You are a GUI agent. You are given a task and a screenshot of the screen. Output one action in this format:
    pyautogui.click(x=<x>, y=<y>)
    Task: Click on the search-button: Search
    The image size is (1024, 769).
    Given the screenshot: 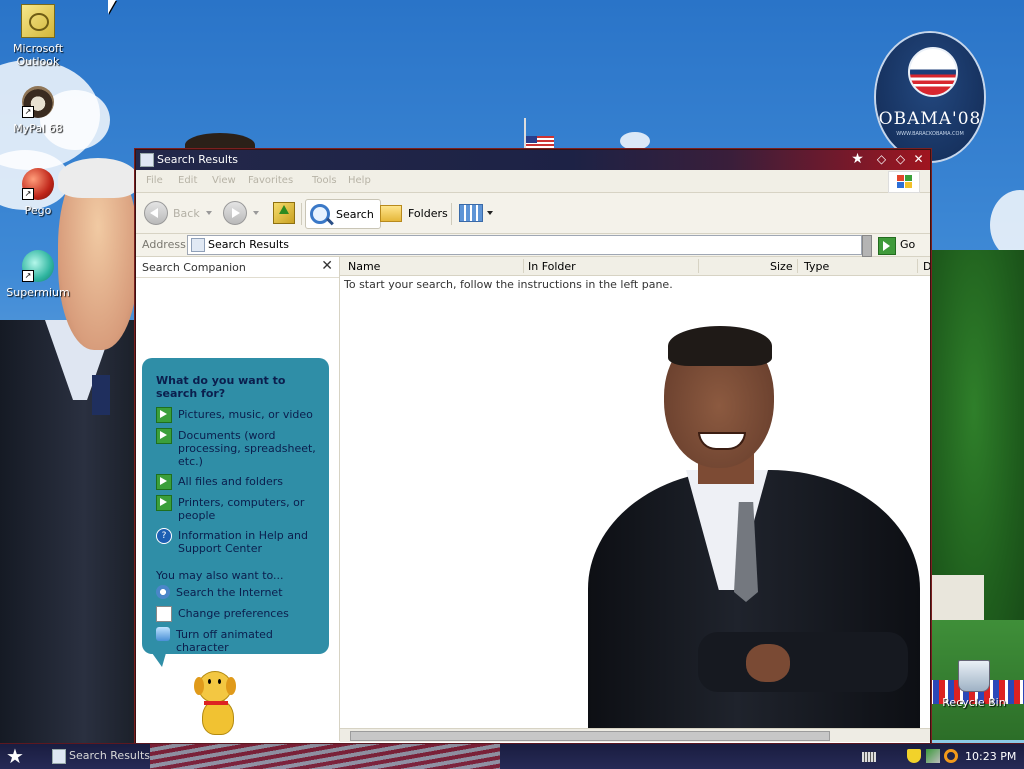 What is the action you would take?
    pyautogui.click(x=343, y=214)
    